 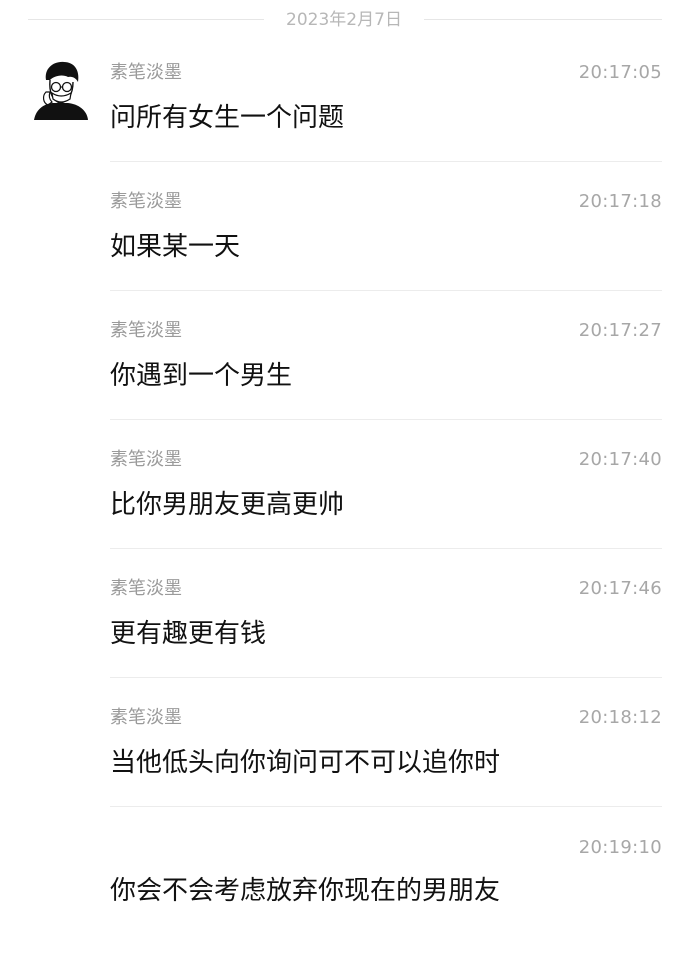 What do you see at coordinates (227, 505) in the screenshot?
I see `message-text: 比你男朋友更高更帅` at bounding box center [227, 505].